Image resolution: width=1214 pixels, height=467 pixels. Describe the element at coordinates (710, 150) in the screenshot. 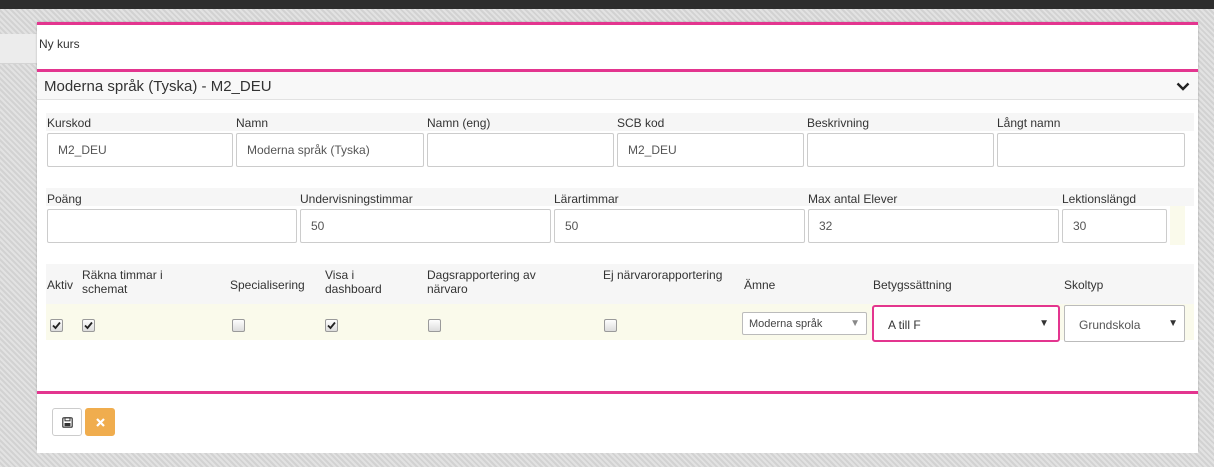

I see `scb-kod-field: M2_DEU` at that location.